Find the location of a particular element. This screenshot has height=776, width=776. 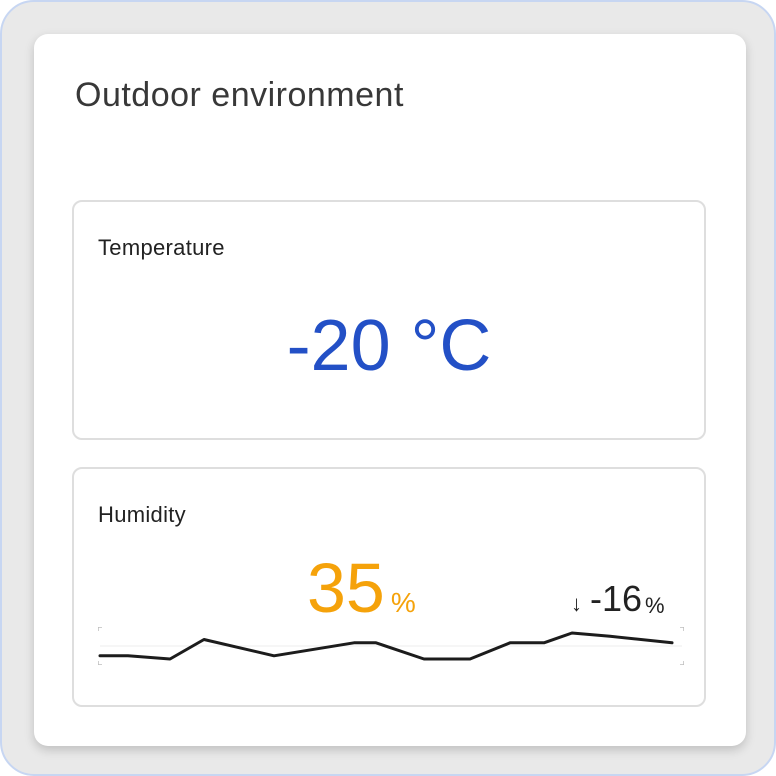

humidity-value: 35 is located at coordinates (346, 588).